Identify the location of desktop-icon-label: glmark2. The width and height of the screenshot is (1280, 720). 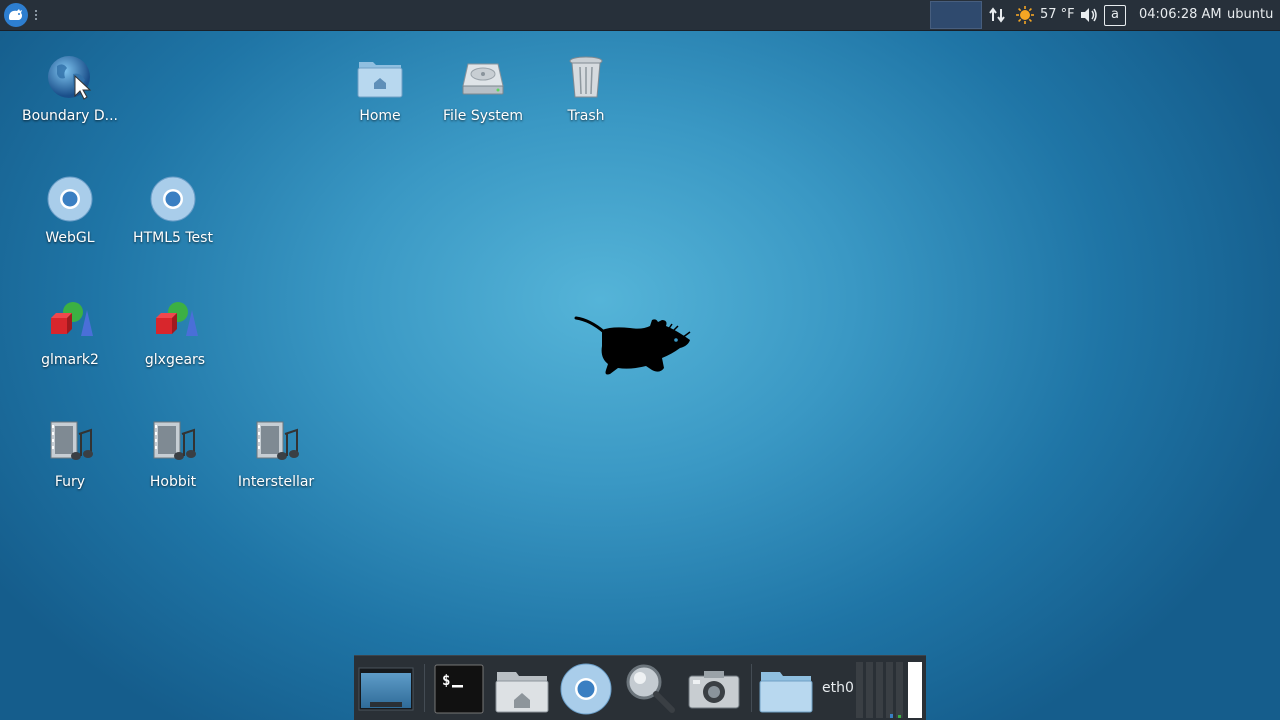
(70, 360).